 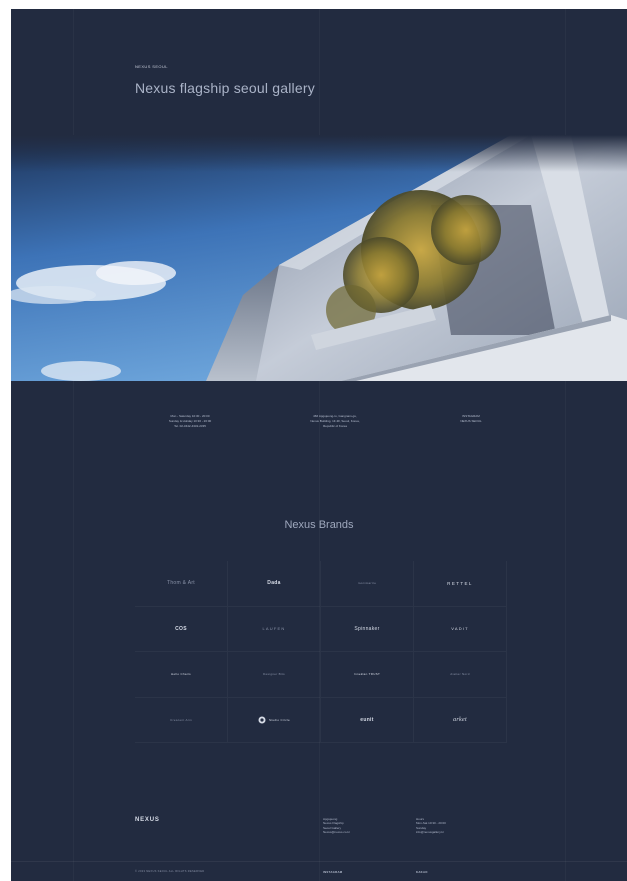 What do you see at coordinates (460, 584) in the screenshot?
I see `brand-logo: RETTEL` at bounding box center [460, 584].